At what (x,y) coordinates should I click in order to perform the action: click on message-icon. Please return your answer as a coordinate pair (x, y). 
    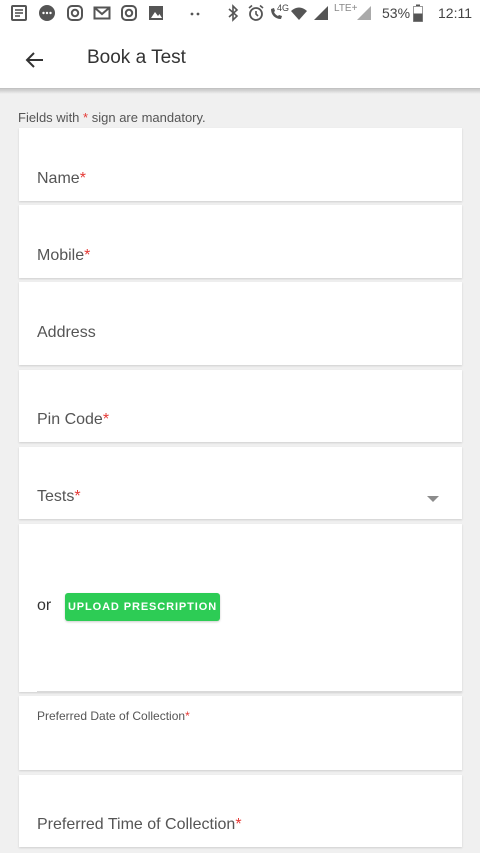
    Looking at the image, I should click on (47, 13).